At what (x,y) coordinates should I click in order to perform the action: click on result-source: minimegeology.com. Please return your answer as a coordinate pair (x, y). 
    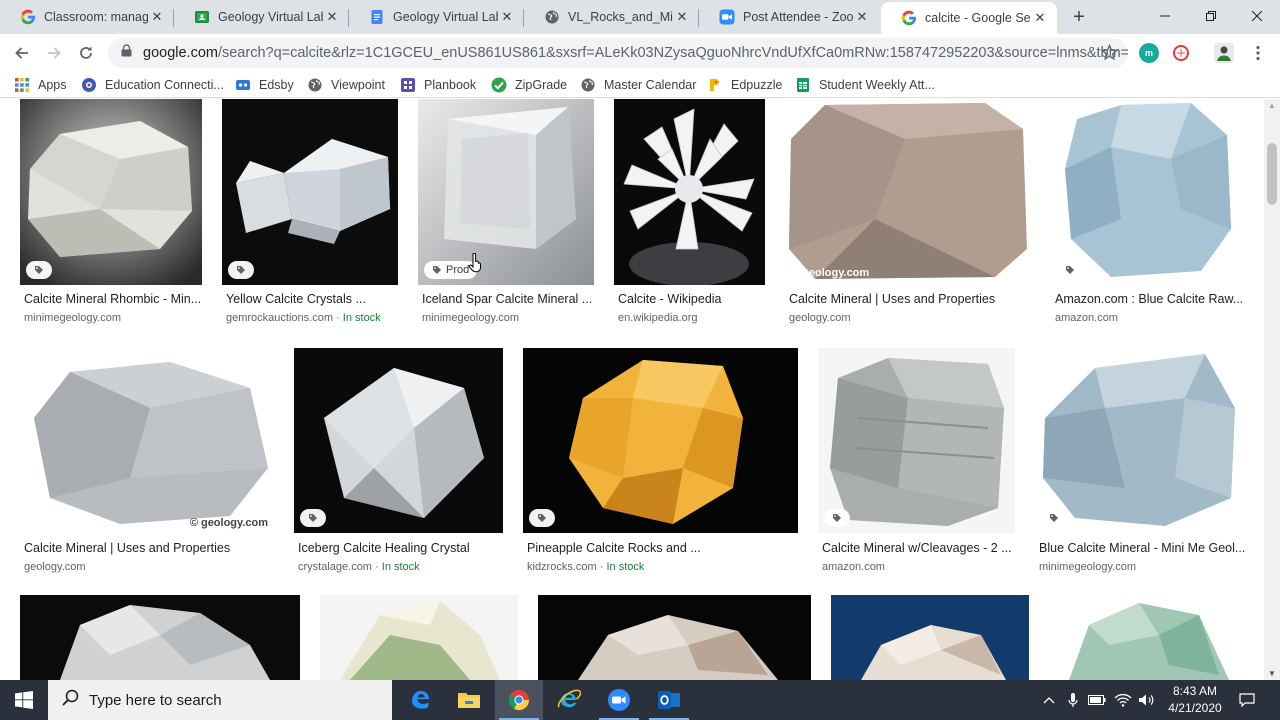
    Looking at the image, I should click on (72, 318).